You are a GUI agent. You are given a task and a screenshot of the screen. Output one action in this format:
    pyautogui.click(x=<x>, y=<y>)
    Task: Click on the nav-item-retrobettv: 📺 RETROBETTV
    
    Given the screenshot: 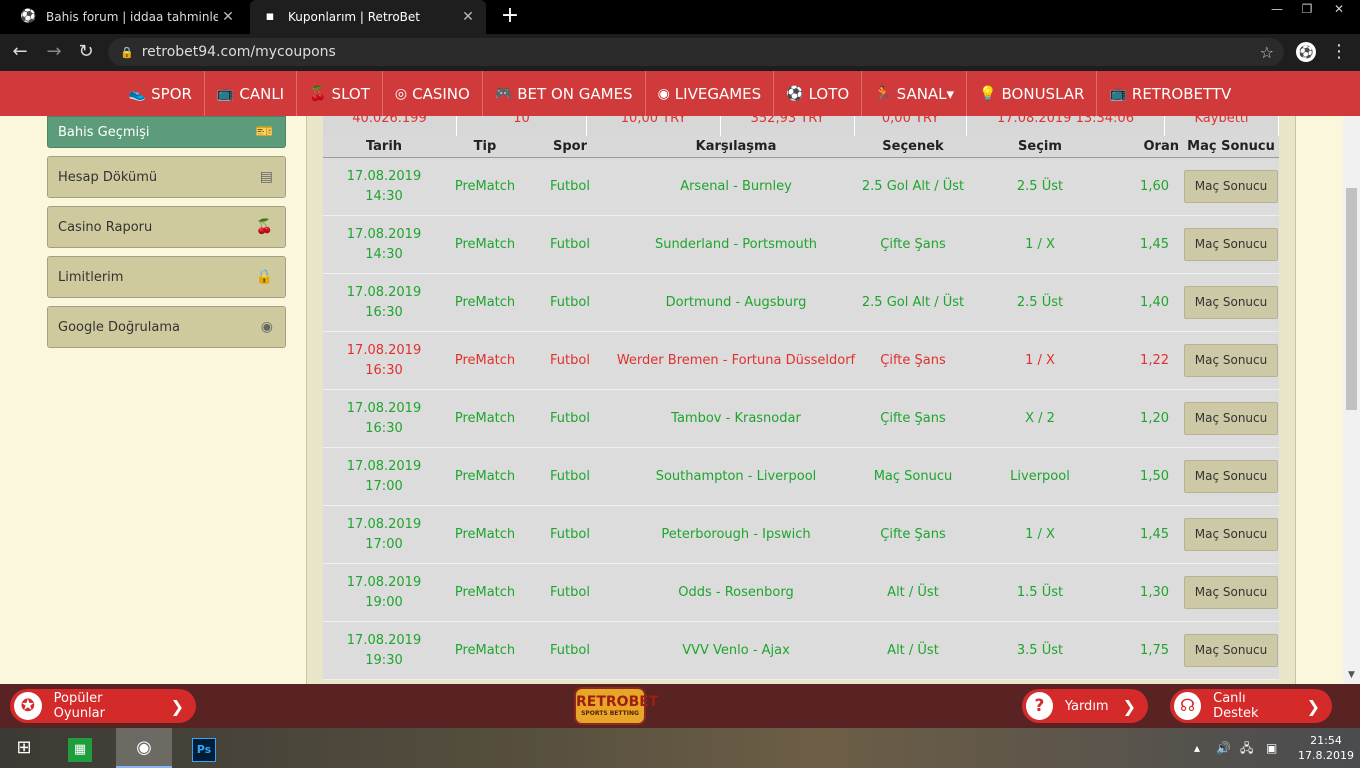 What is the action you would take?
    pyautogui.click(x=1170, y=93)
    